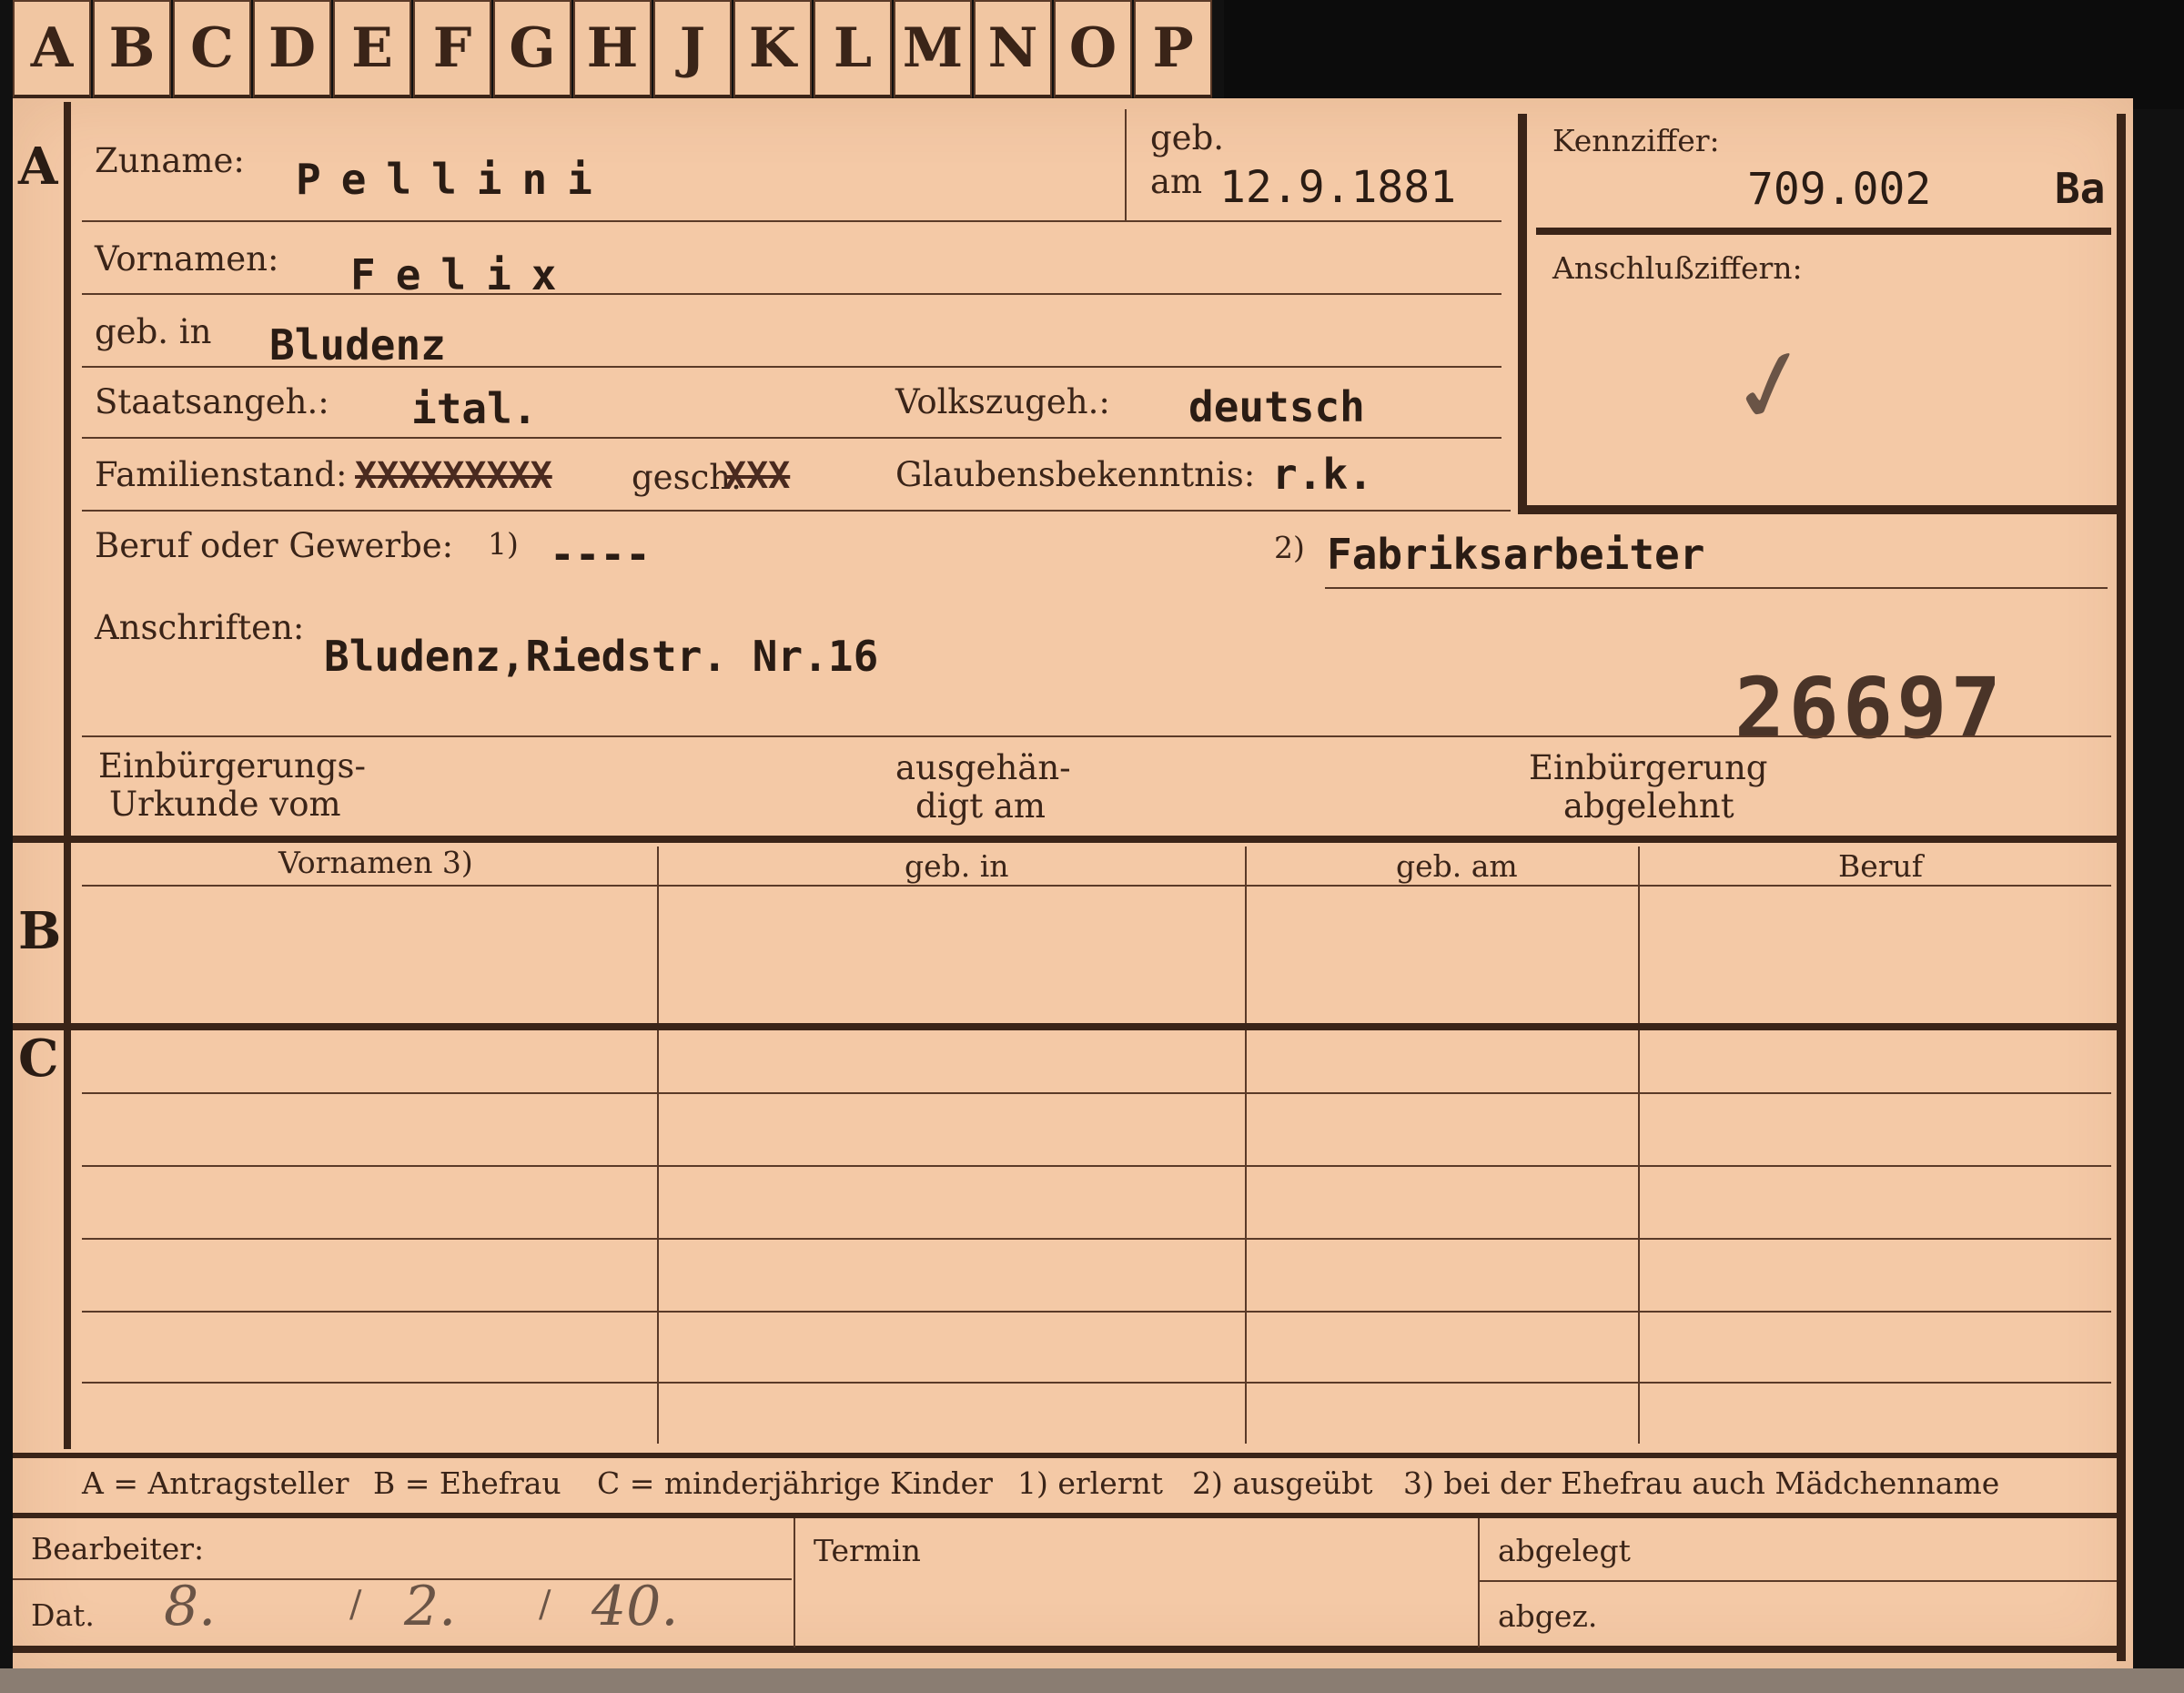 The image size is (2184, 1693). Describe the element at coordinates (1097, 886) in the screenshot. I see `col-header-line` at that location.